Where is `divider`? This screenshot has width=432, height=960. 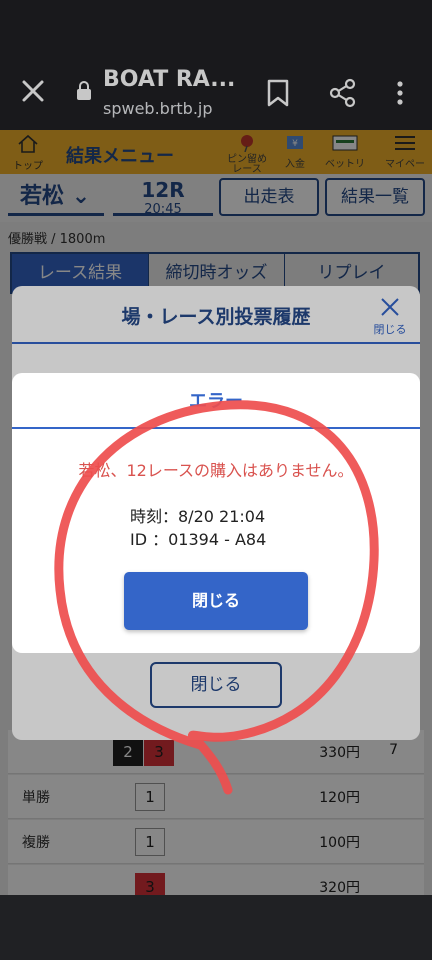
divider is located at coordinates (216, 428).